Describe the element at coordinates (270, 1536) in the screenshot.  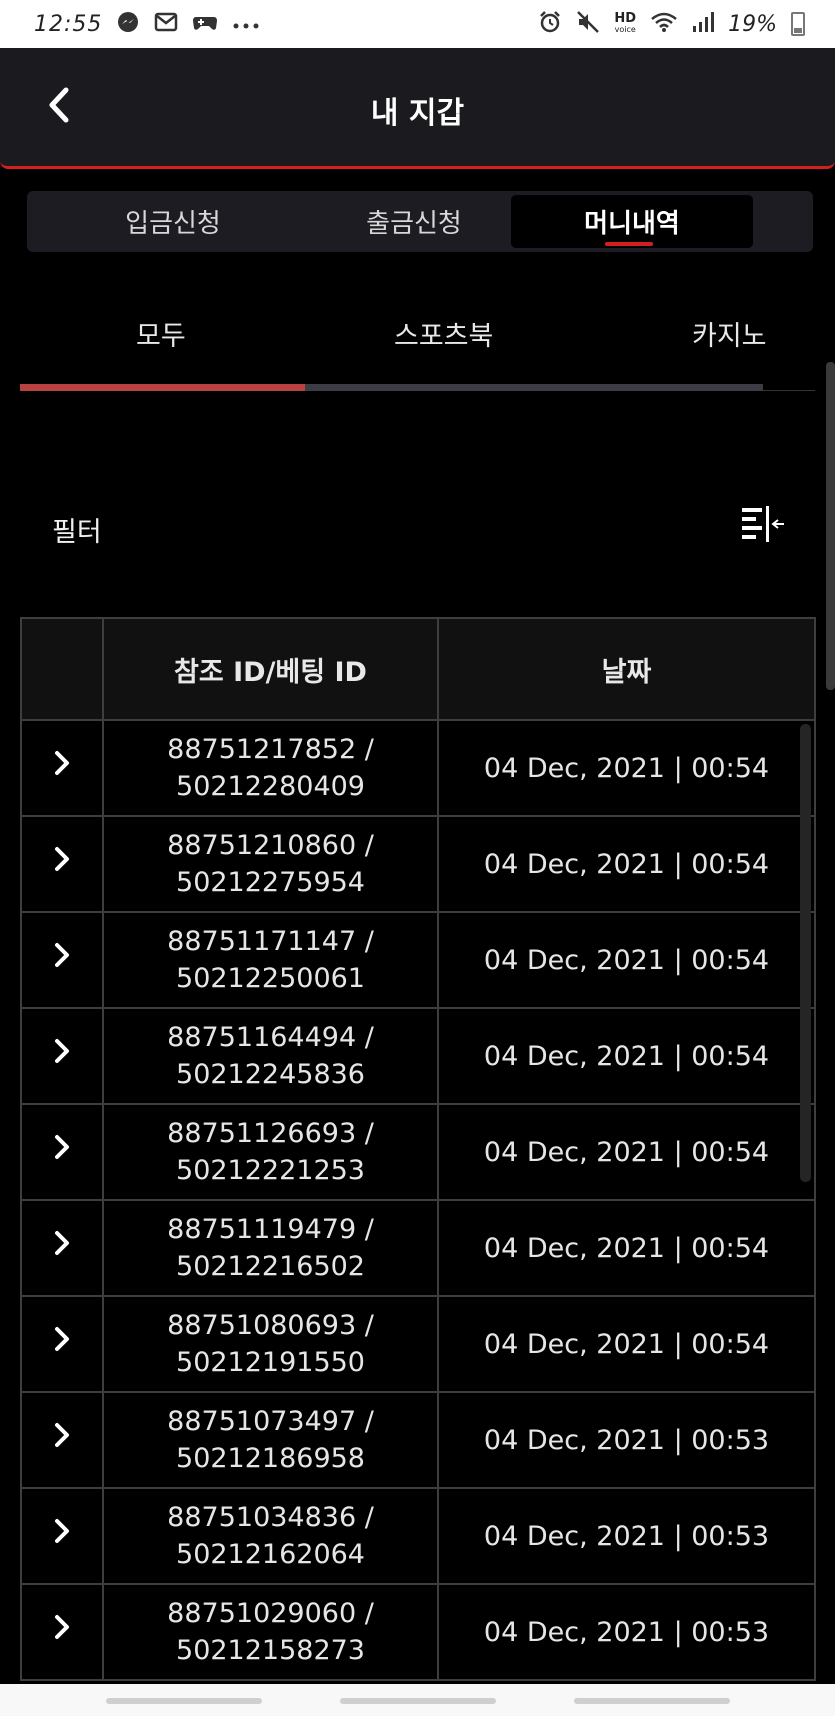
I see `ref-bet-id-cell: 88751034836 / 50212162064` at that location.